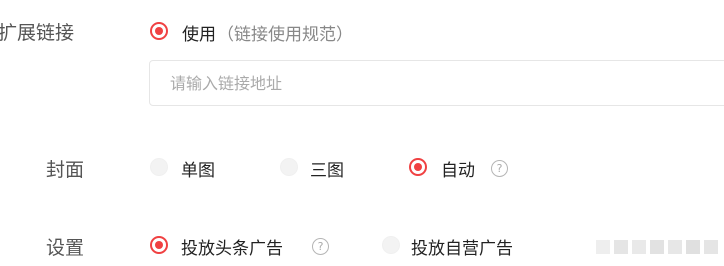  What do you see at coordinates (65, 248) in the screenshot?
I see `settings-label: 设置` at bounding box center [65, 248].